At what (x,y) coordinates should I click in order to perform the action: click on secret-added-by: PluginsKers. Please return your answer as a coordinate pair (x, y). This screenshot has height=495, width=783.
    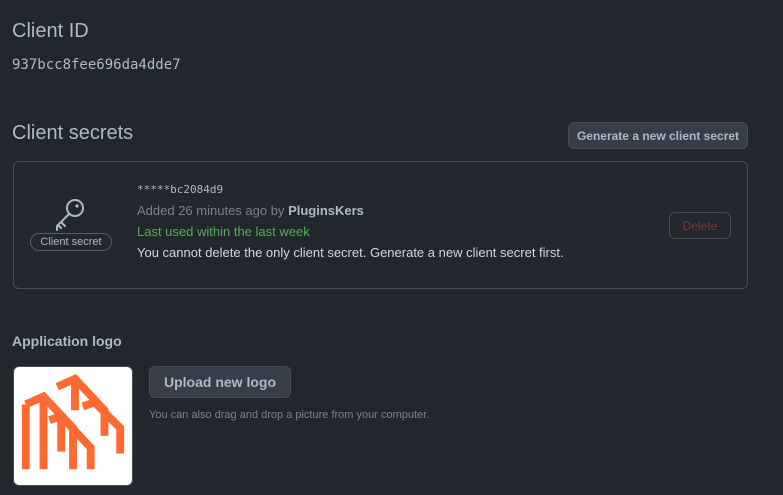
    Looking at the image, I should click on (326, 210).